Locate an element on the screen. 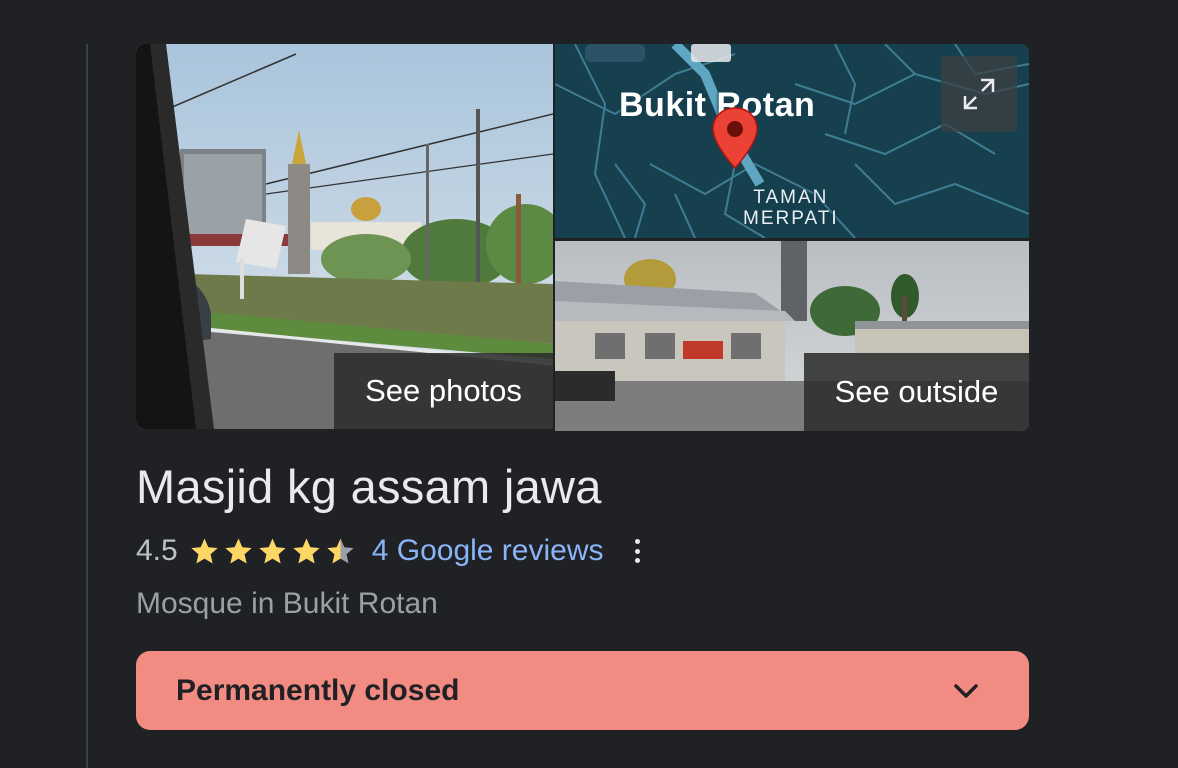  status-label: Permanently closed is located at coordinates (318, 690).